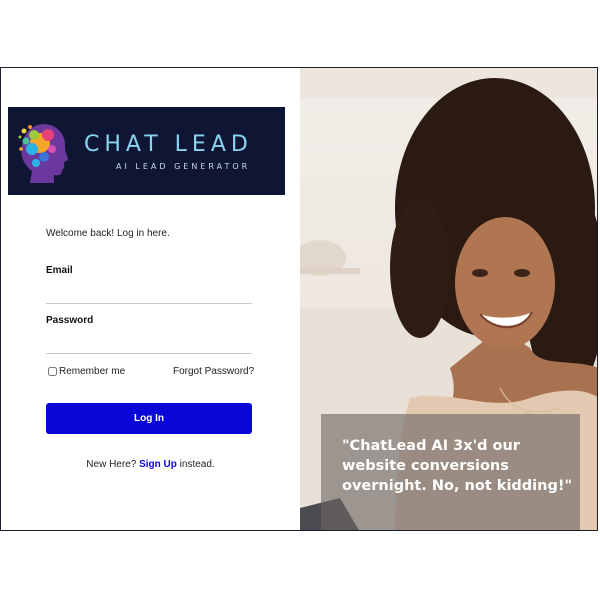 The height and width of the screenshot is (600, 600). I want to click on welcome-text: Welcome back! Log in here., so click(108, 233).